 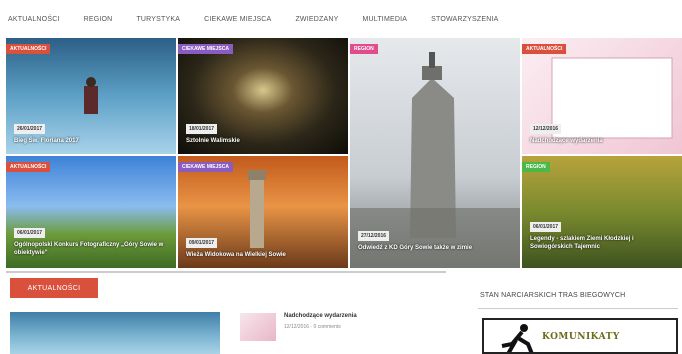 What do you see at coordinates (316, 19) in the screenshot?
I see `nav-zwiedzany: ZWIEDZANY` at bounding box center [316, 19].